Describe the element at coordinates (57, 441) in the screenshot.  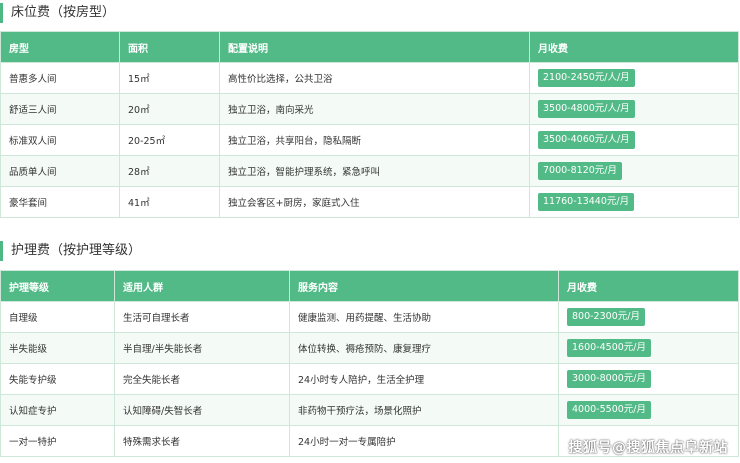
I see `care-level: 一对一特护` at that location.